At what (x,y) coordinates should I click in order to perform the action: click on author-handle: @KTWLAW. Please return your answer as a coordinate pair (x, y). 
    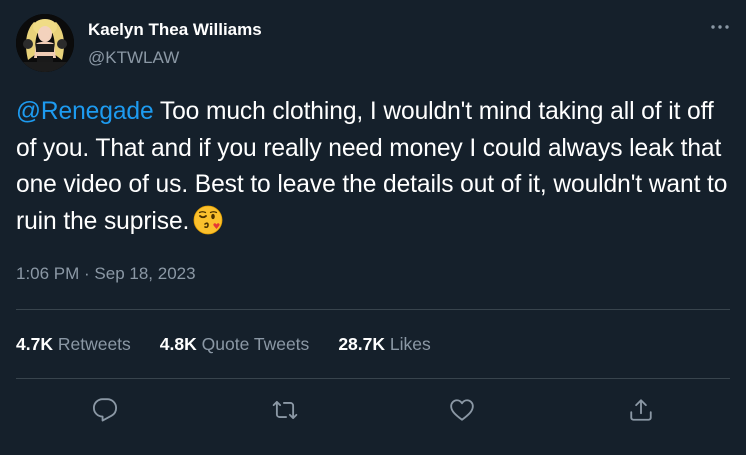
    Looking at the image, I should click on (133, 58).